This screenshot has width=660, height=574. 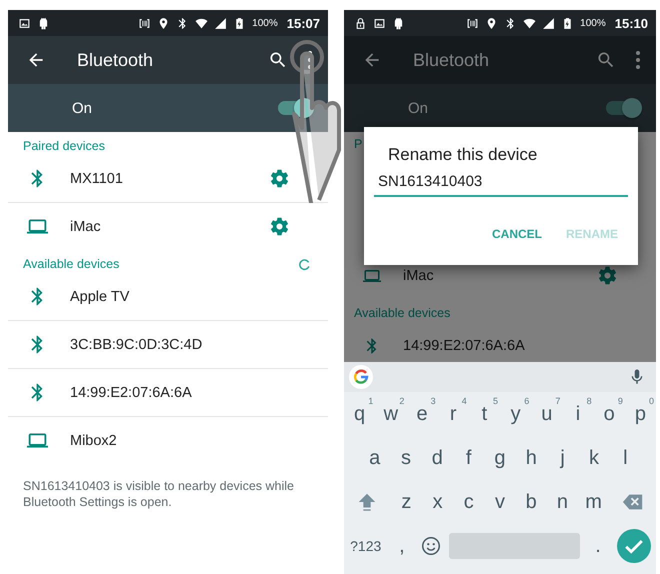 What do you see at coordinates (361, 377) in the screenshot?
I see `google-logo-icon` at bounding box center [361, 377].